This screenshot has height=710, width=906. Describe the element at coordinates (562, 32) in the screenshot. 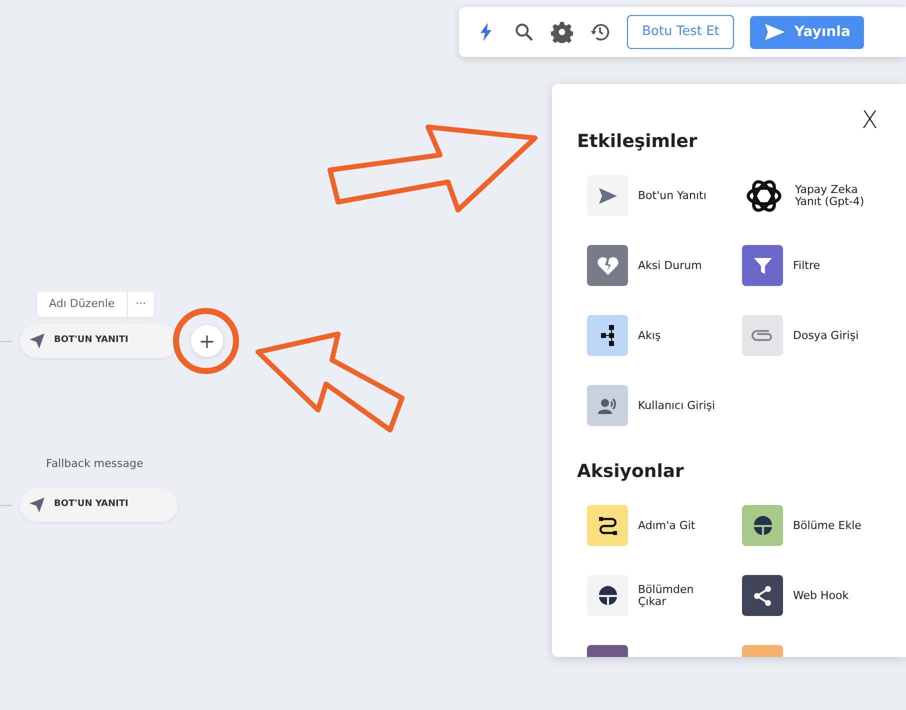

I see `settings-icon` at that location.